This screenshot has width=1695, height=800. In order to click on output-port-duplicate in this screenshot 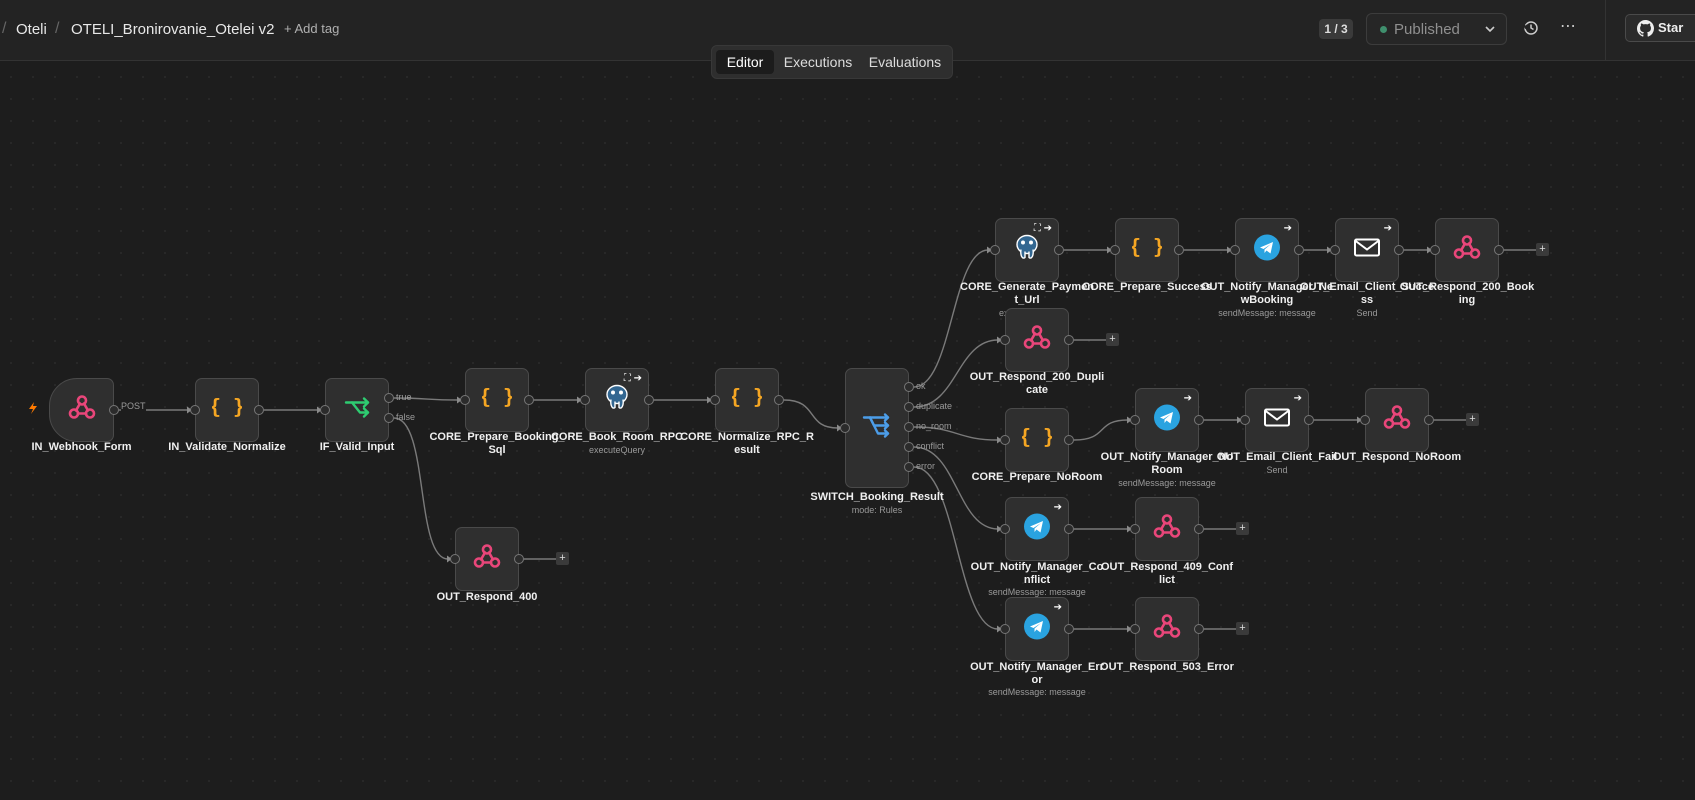, I will do `click(909, 407)`.